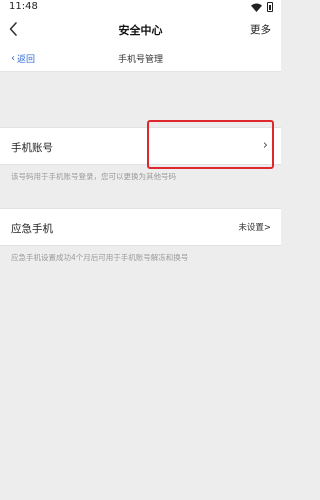 The width and height of the screenshot is (320, 500). I want to click on sub-header-title: 手机号管理, so click(140, 60).